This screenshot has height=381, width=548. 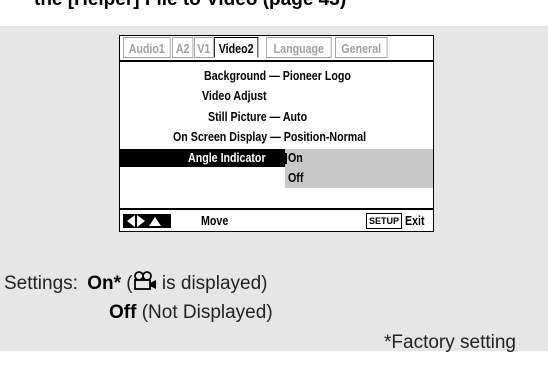 I want to click on move-label: Move, so click(x=215, y=220).